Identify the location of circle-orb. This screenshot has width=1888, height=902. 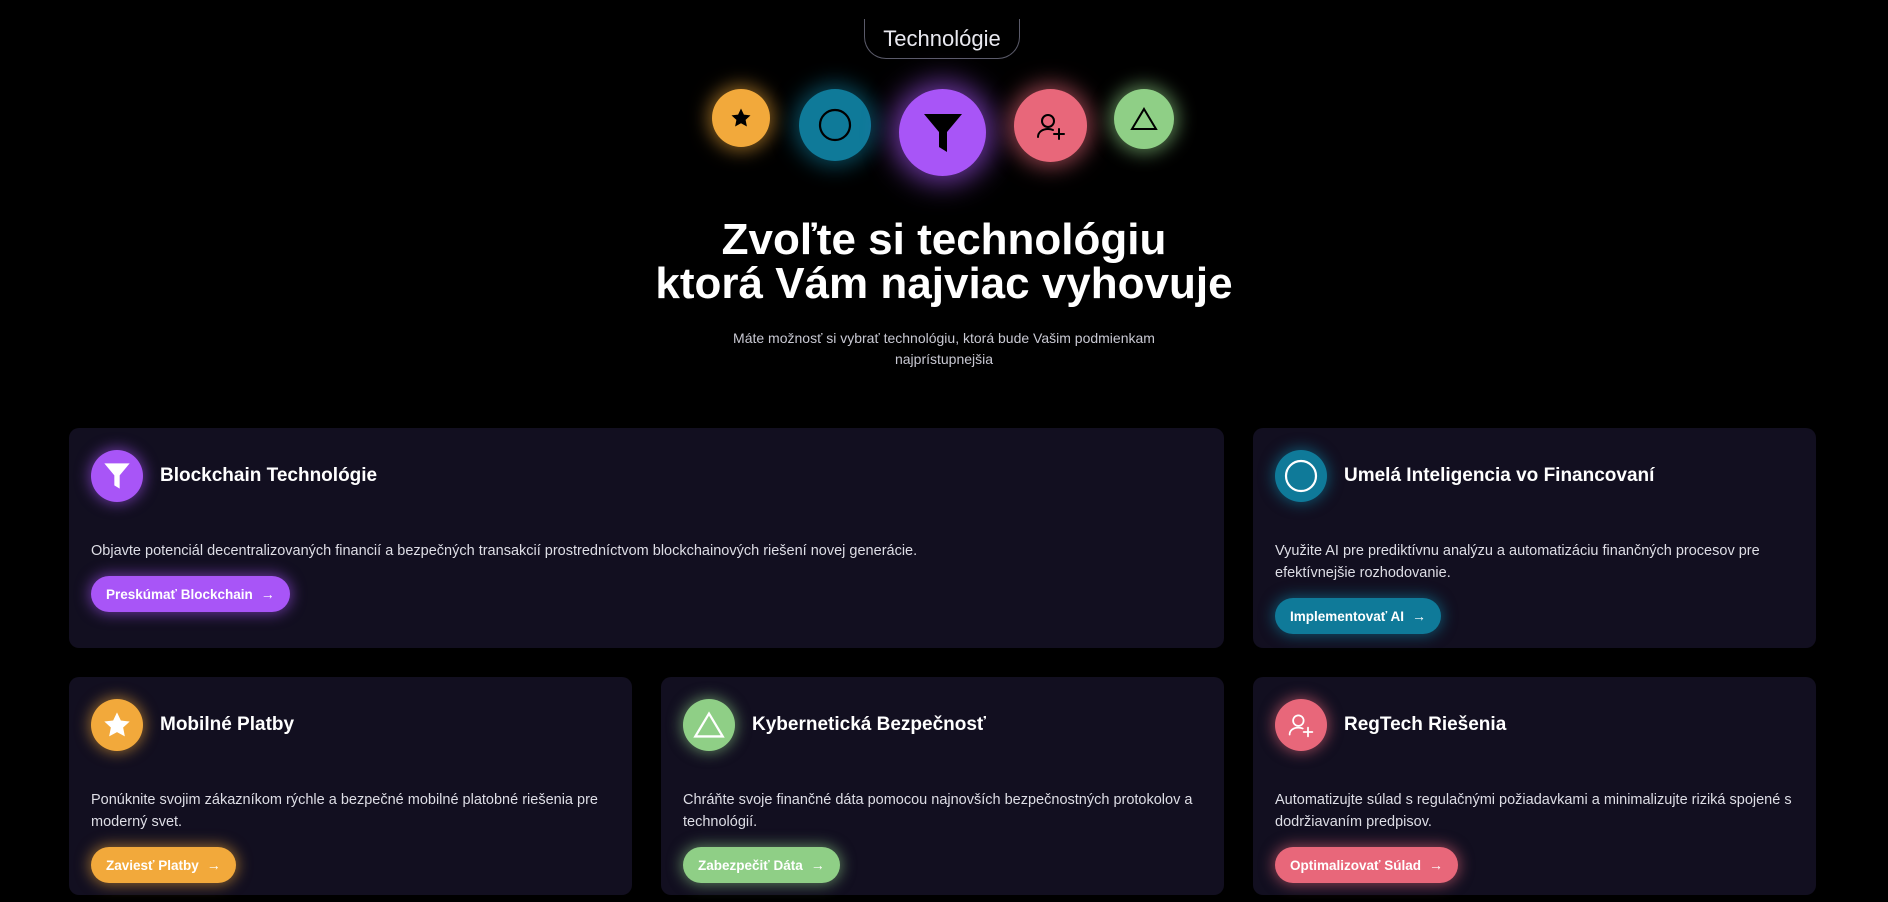
(835, 125).